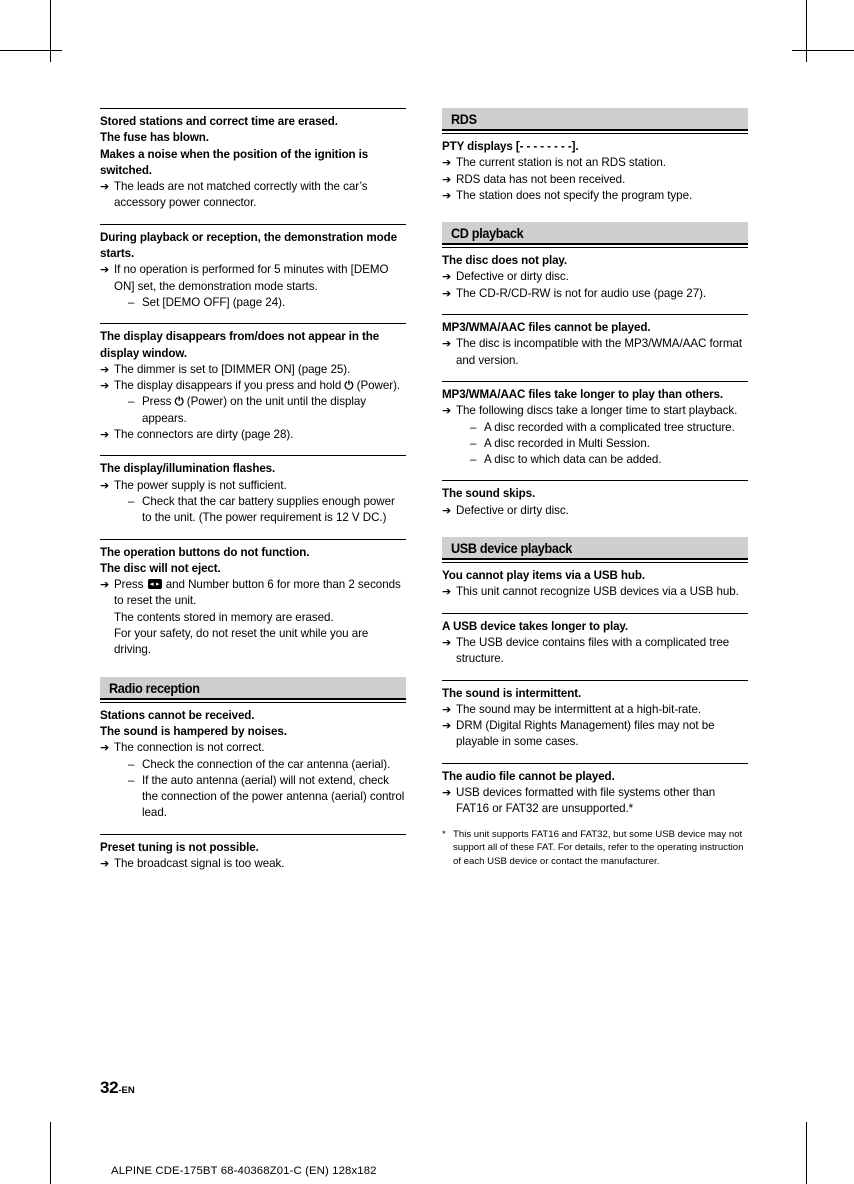  What do you see at coordinates (193, 731) in the screenshot?
I see `symptom-heading: The sound is hampered by noises.` at bounding box center [193, 731].